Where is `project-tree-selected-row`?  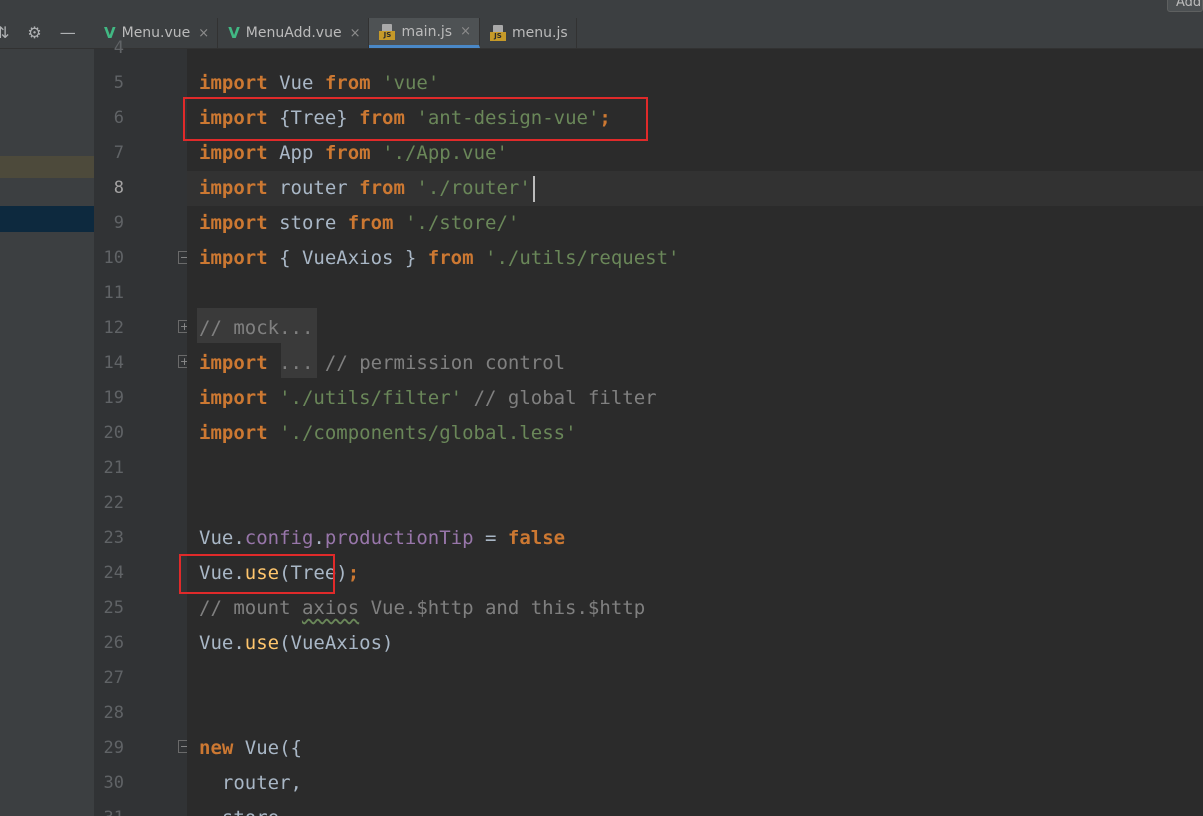
project-tree-selected-row is located at coordinates (47, 219).